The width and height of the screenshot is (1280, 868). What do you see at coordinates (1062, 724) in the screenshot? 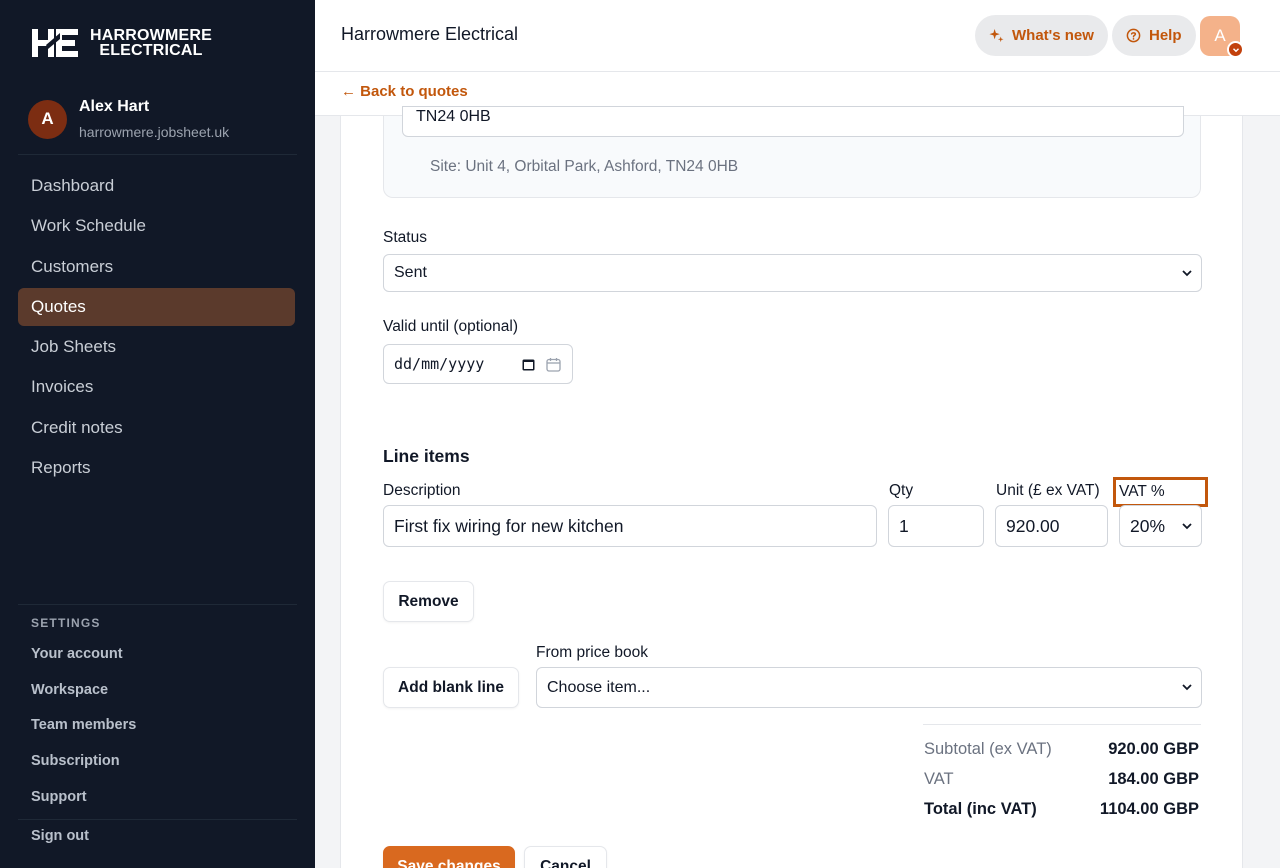
I see `summary-divider` at bounding box center [1062, 724].